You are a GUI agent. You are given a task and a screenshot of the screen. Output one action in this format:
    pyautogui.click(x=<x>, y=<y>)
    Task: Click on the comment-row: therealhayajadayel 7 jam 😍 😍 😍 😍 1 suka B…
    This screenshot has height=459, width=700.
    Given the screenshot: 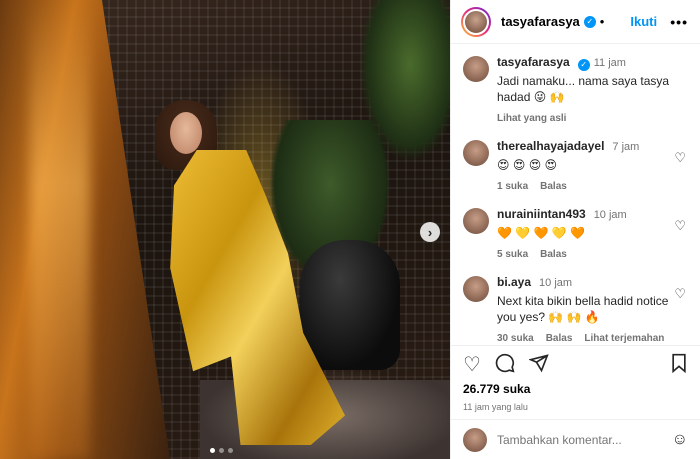 What is the action you would take?
    pyautogui.click(x=575, y=165)
    